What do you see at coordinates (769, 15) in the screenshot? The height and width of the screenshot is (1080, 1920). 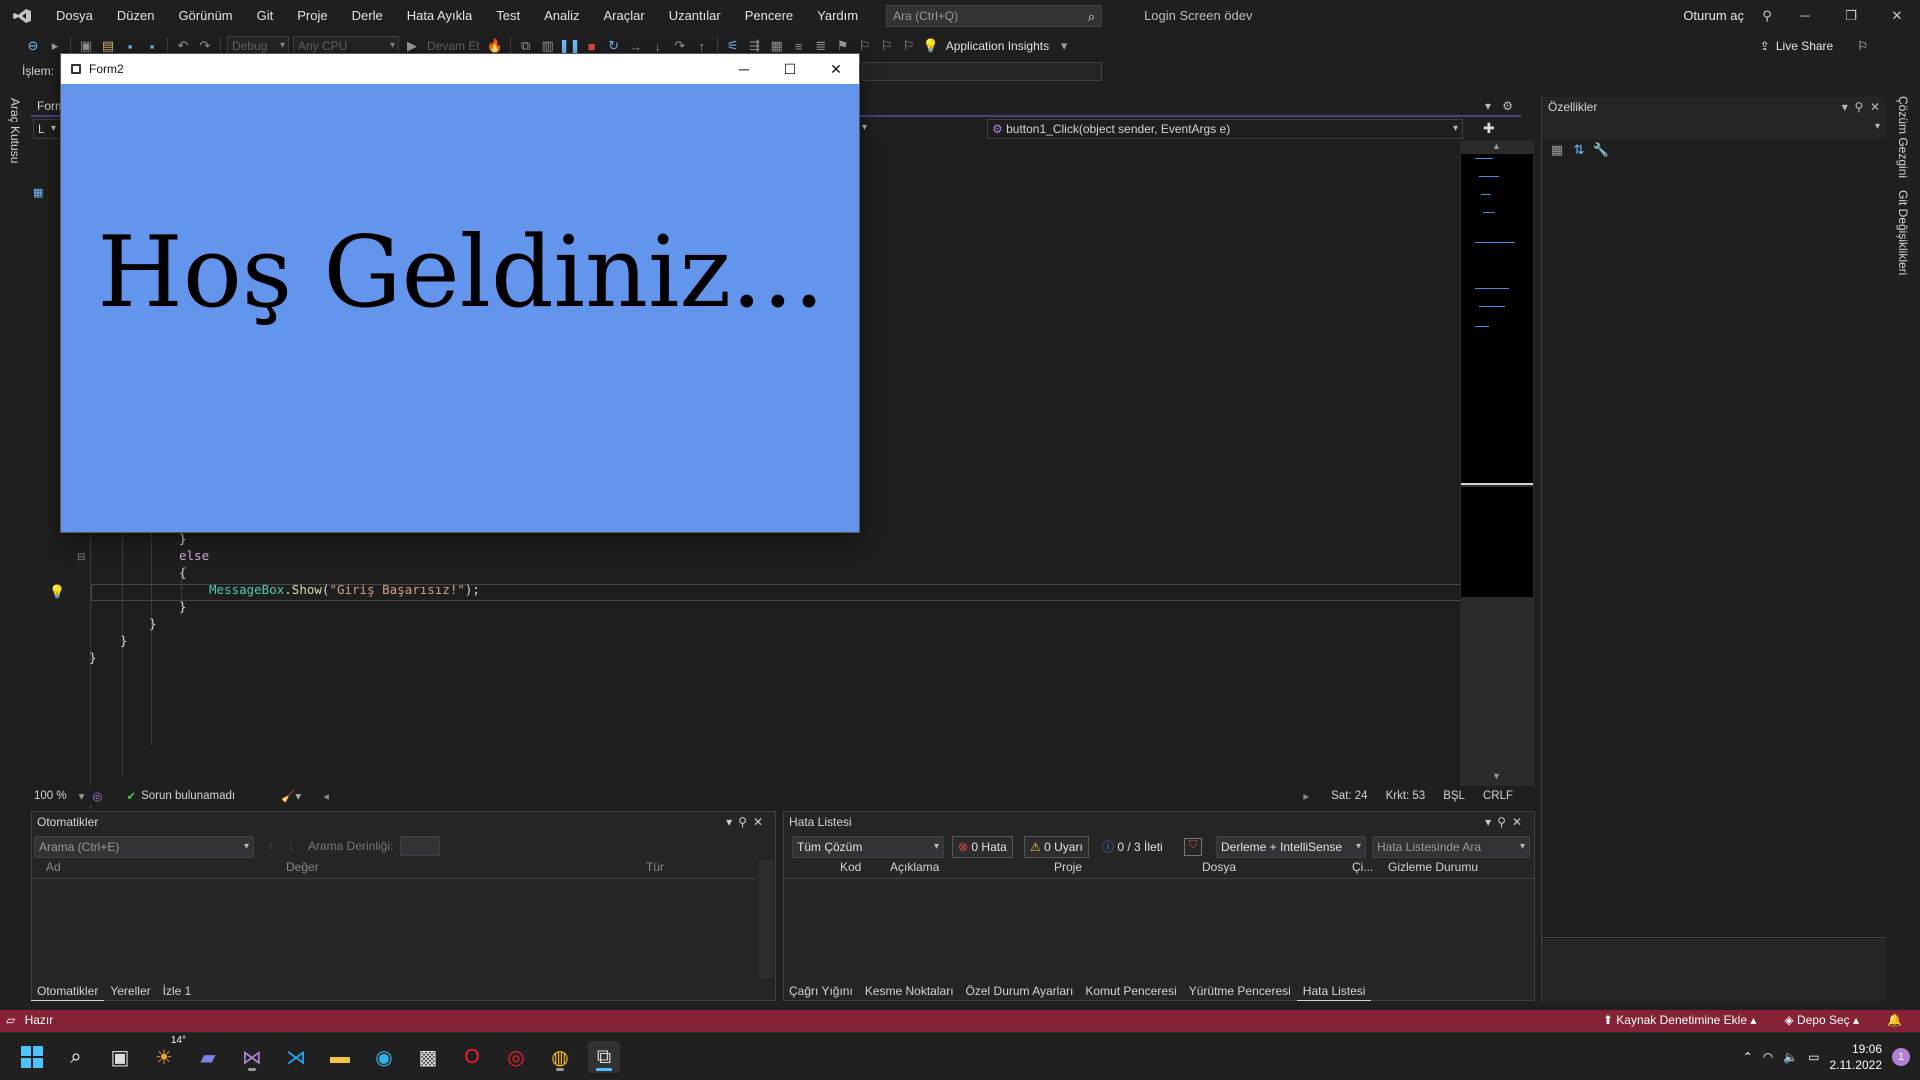 I see `menu-item: Pencere` at bounding box center [769, 15].